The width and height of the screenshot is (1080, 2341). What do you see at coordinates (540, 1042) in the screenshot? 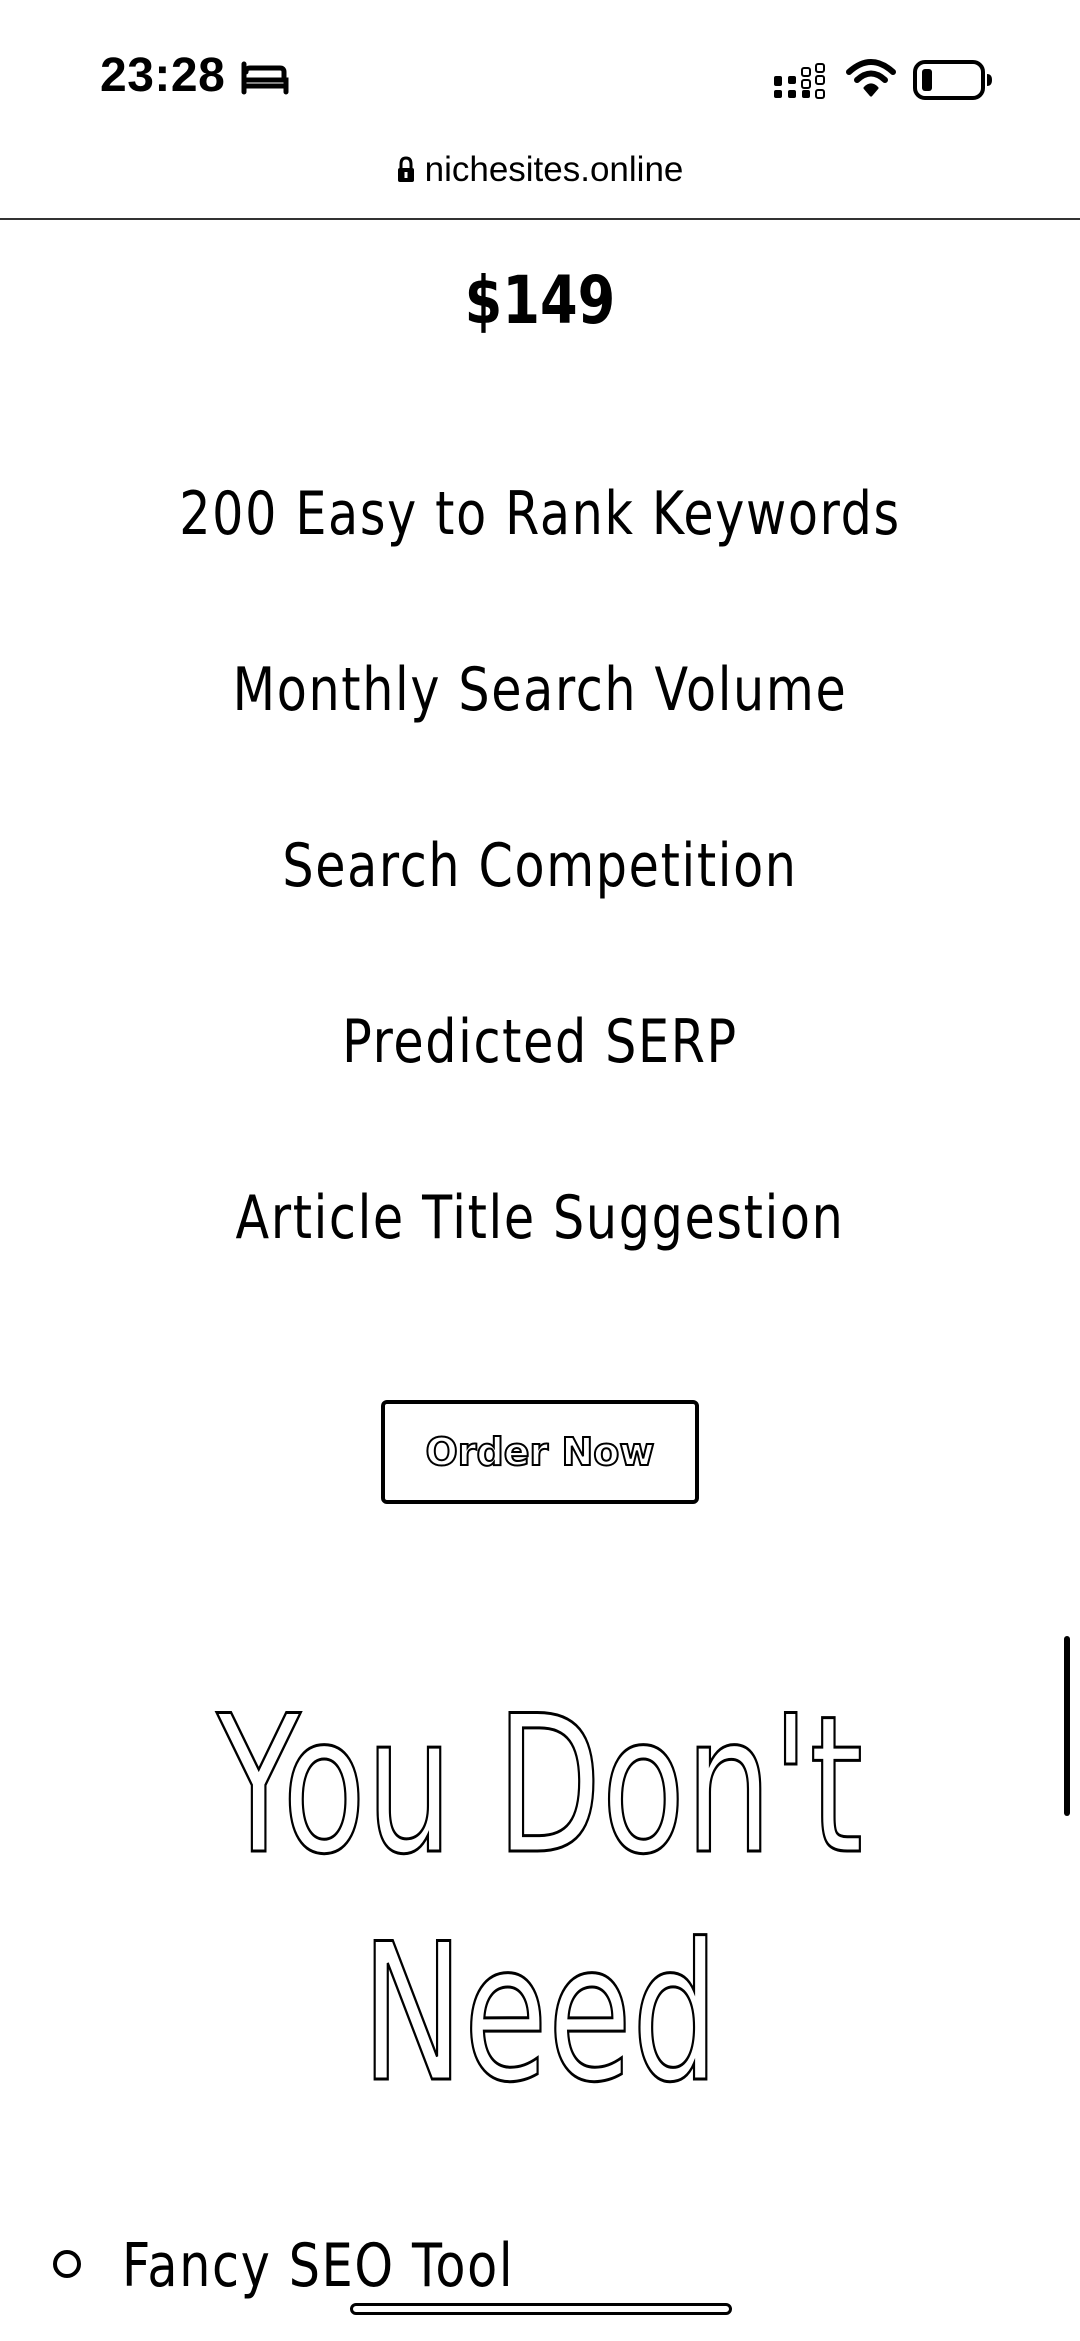
I see `feature-item: Predicted SERP` at bounding box center [540, 1042].